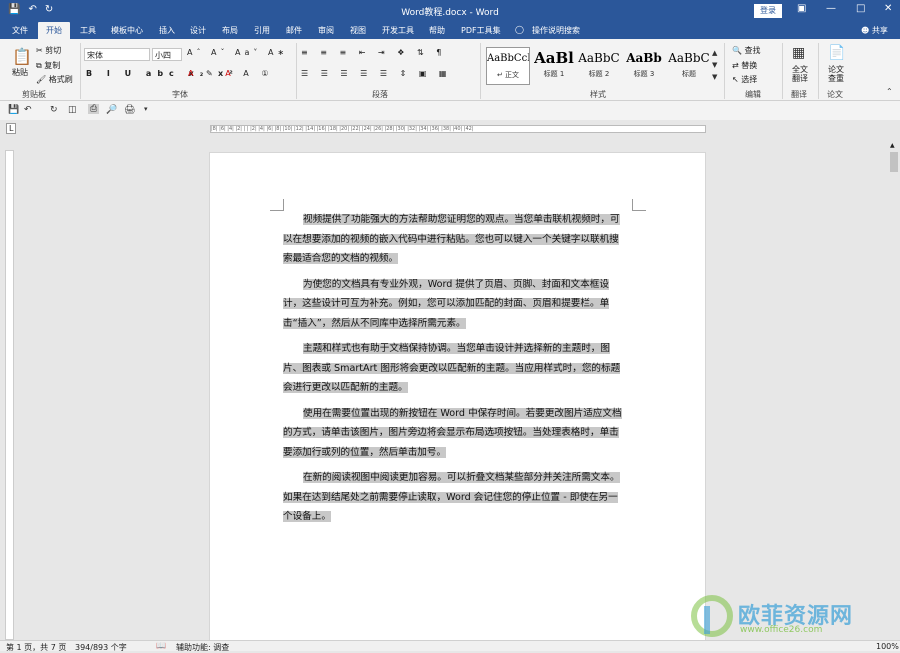  Describe the element at coordinates (101, 647) in the screenshot. I see `word-count: 394/893 个字` at that location.